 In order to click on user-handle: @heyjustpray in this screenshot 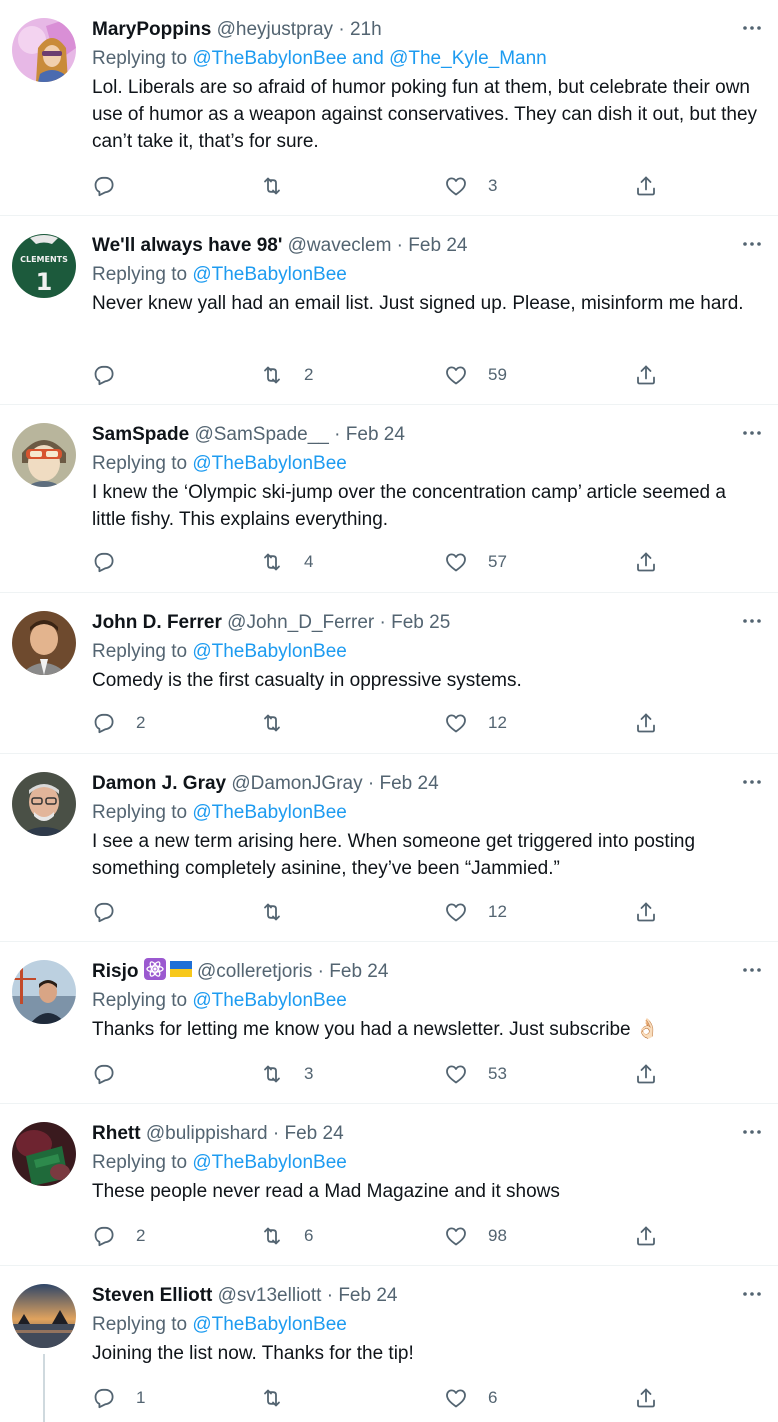, I will do `click(275, 29)`.